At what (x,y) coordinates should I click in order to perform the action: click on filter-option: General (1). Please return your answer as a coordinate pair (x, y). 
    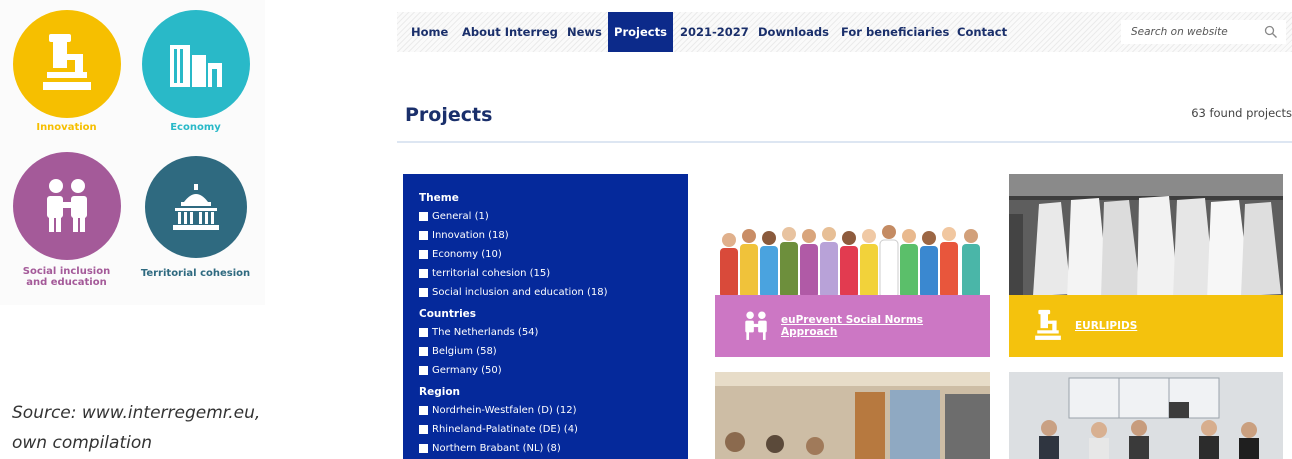
    Looking at the image, I should click on (553, 216).